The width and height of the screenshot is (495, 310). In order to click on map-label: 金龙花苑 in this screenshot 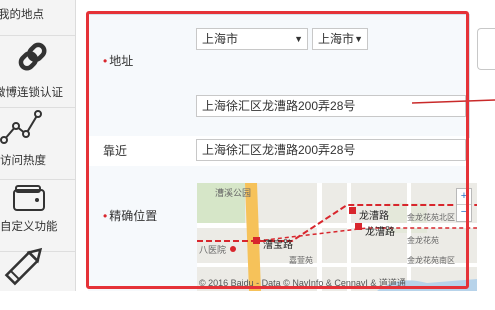, I will do `click(423, 240)`.